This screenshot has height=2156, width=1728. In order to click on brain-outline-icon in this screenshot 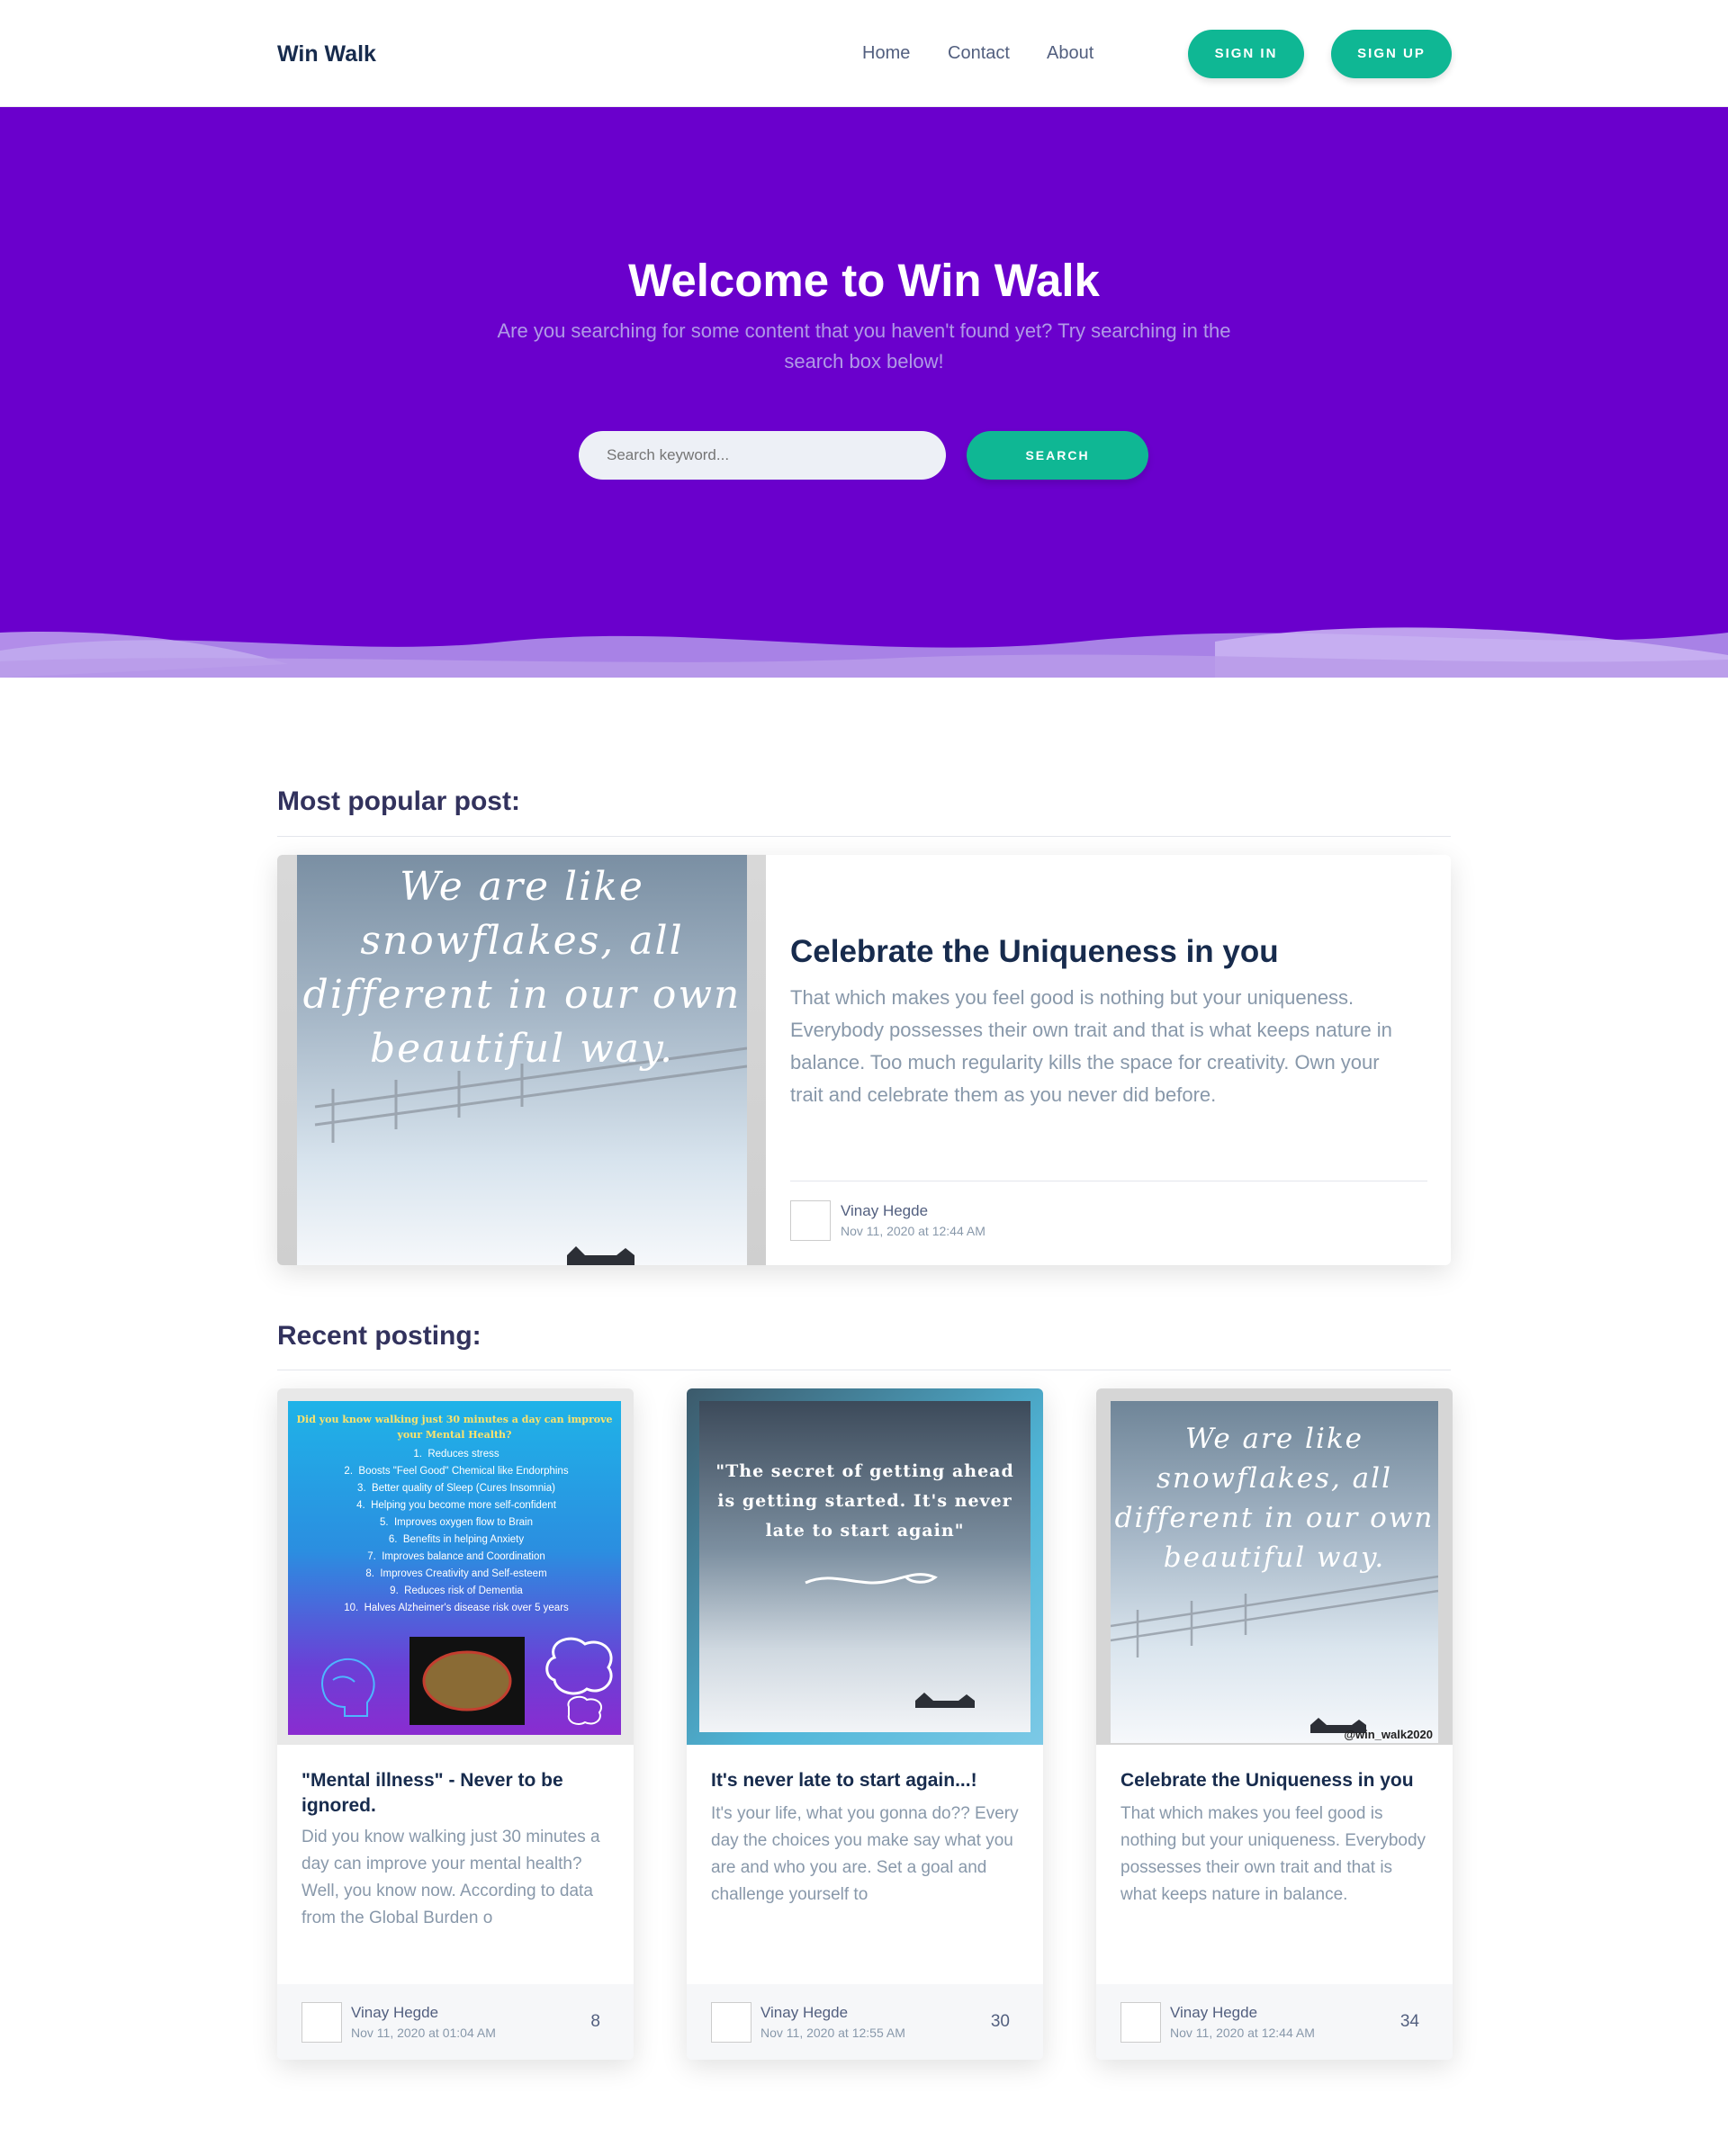, I will do `click(579, 1666)`.